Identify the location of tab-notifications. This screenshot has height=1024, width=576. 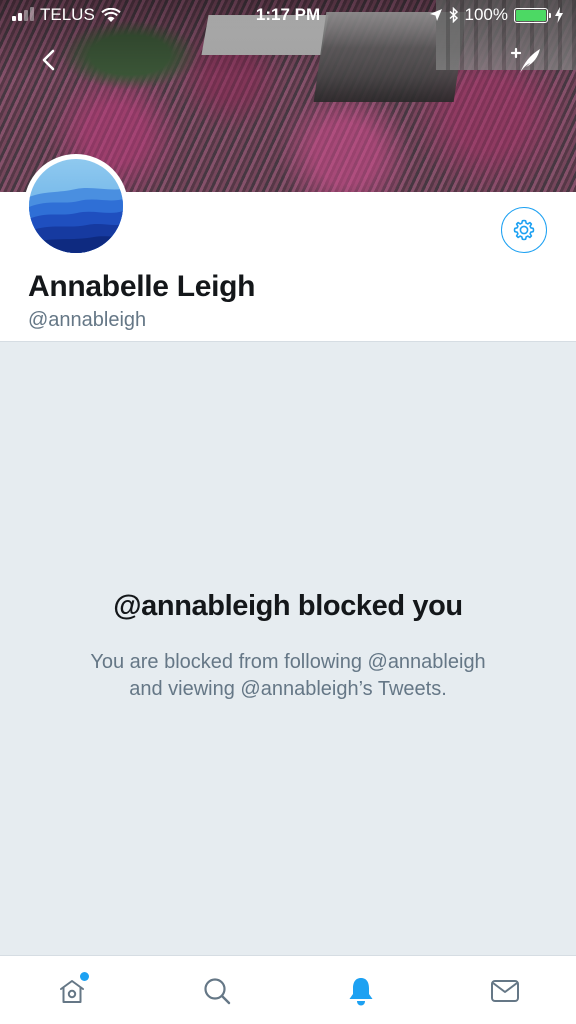
(361, 991).